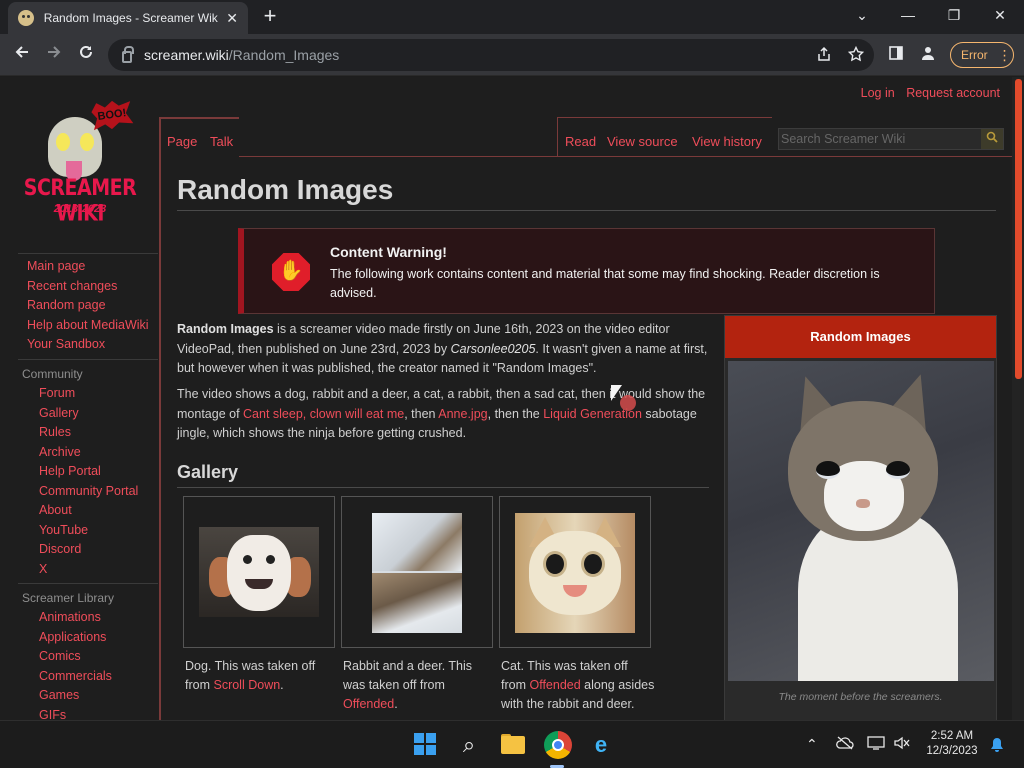  I want to click on notification-bell-icon, so click(997, 746).